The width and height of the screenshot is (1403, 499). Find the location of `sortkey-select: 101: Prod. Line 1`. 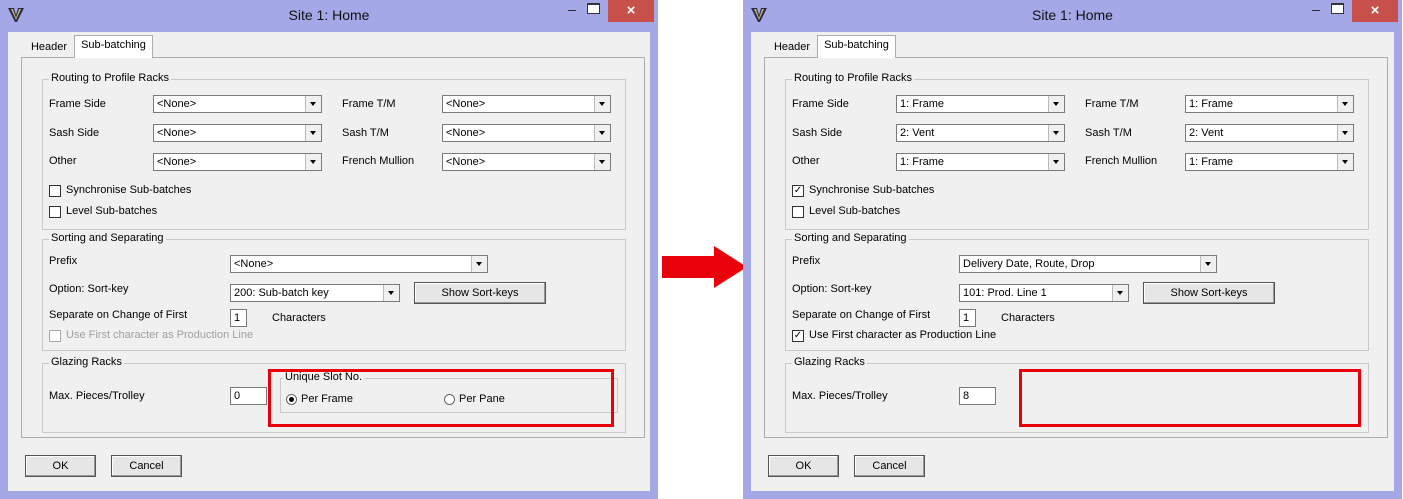

sortkey-select: 101: Prod. Line 1 is located at coordinates (1044, 293).